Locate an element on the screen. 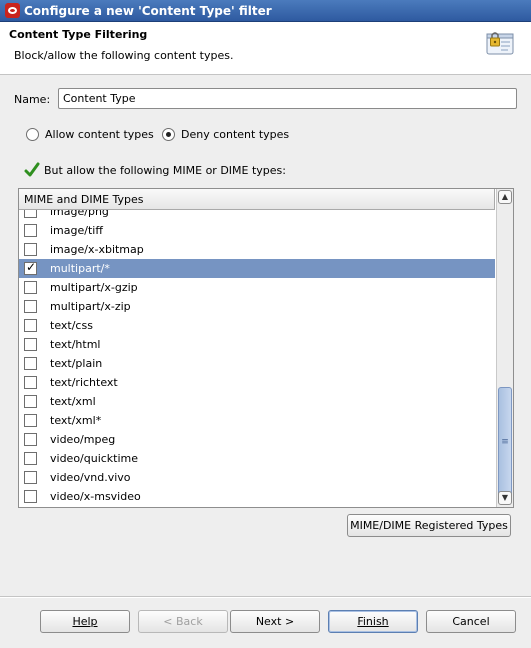  list-item-label: video/quicktime is located at coordinates (94, 458).